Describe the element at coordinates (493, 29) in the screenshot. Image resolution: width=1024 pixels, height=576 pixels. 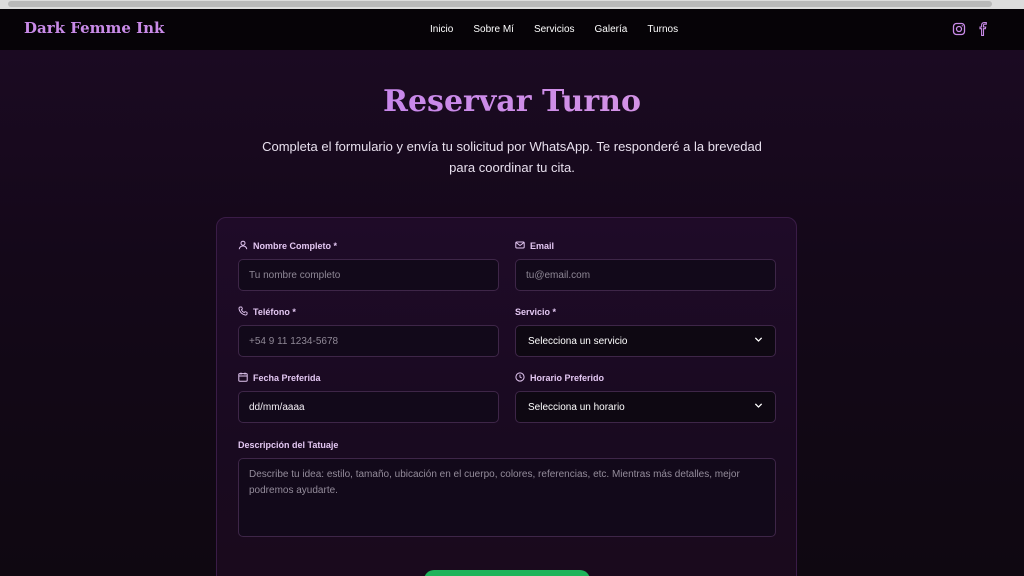
I see `nav-link-sobre-mi: Sobre Mí` at that location.